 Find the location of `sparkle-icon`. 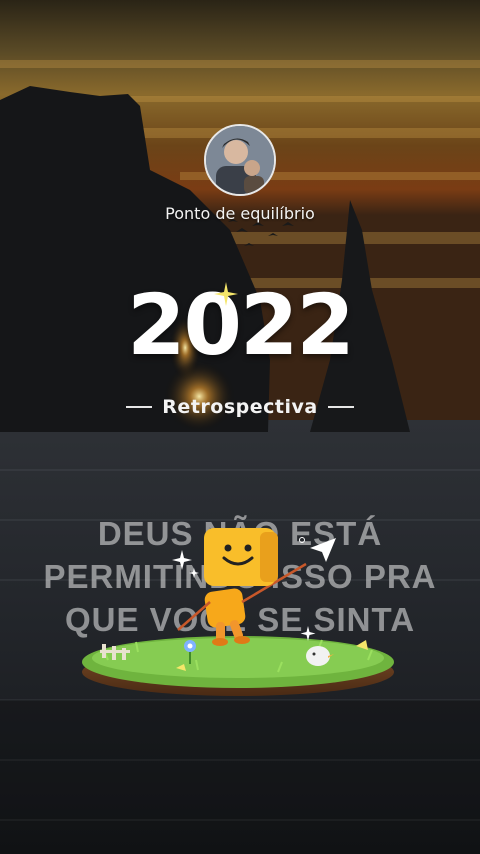

sparkle-icon is located at coordinates (226, 294).